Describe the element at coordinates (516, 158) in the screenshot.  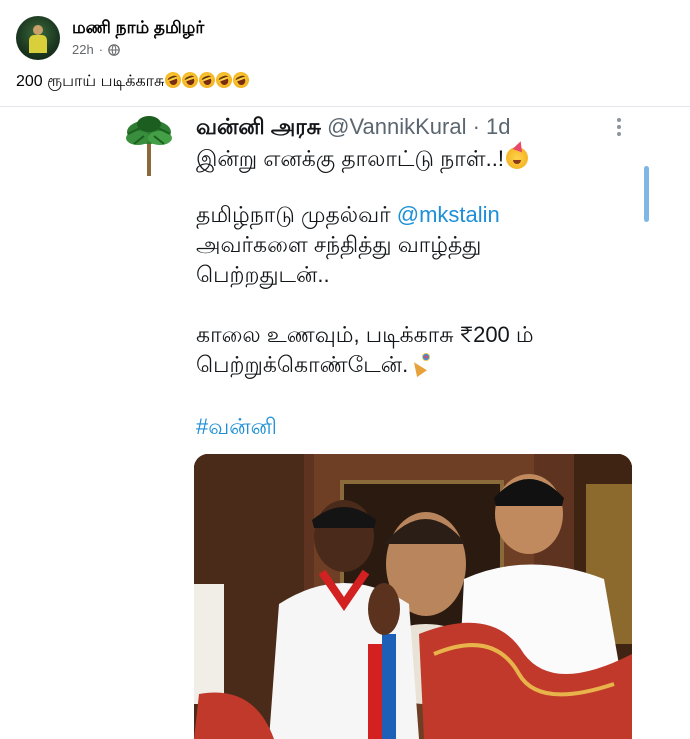
I see `partying-face-icon` at that location.